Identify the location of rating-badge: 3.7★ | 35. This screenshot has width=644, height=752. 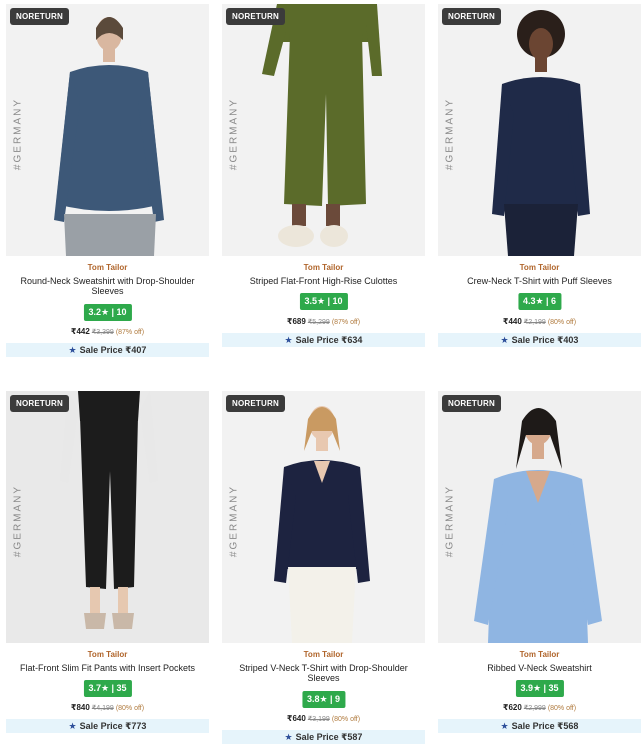
(107, 688).